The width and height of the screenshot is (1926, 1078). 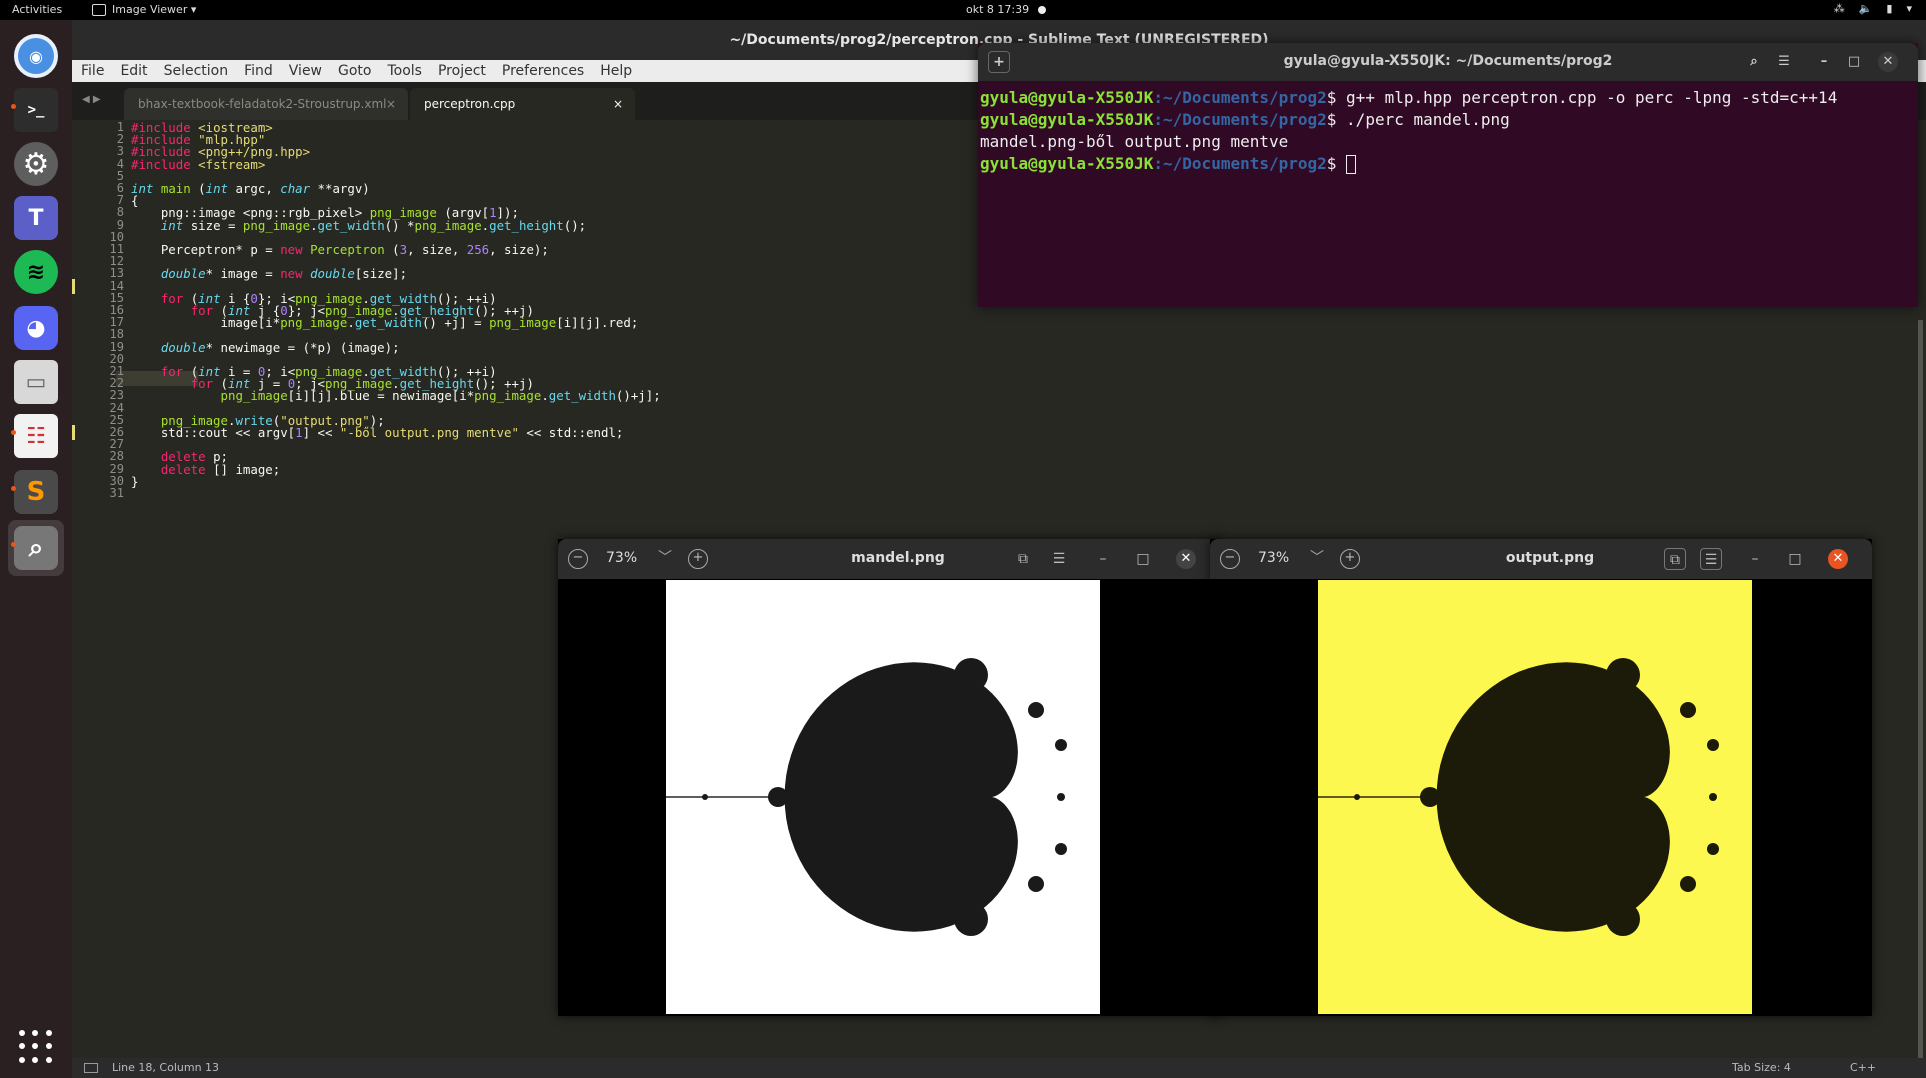 I want to click on new-tab-icon: +, so click(x=999, y=62).